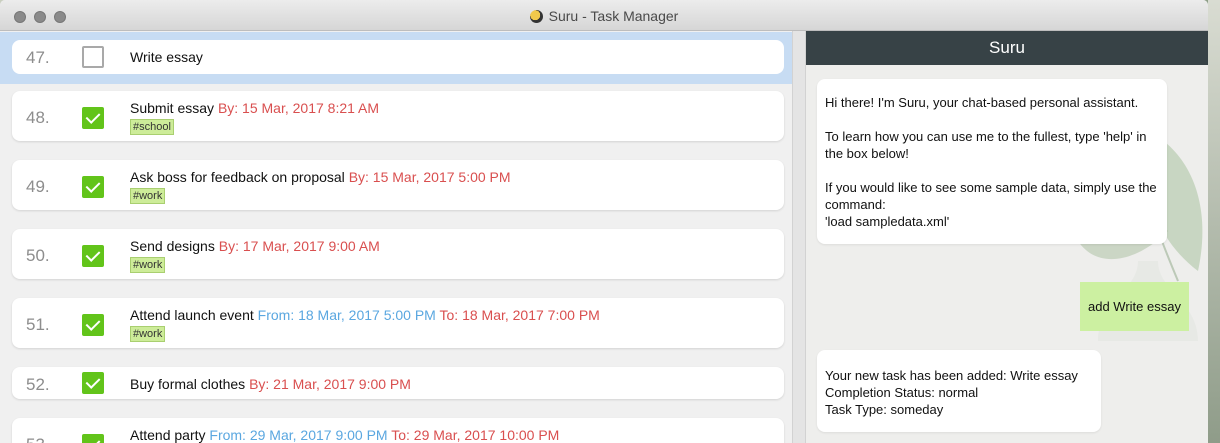  What do you see at coordinates (799, 237) in the screenshot?
I see `split-pane-divider` at bounding box center [799, 237].